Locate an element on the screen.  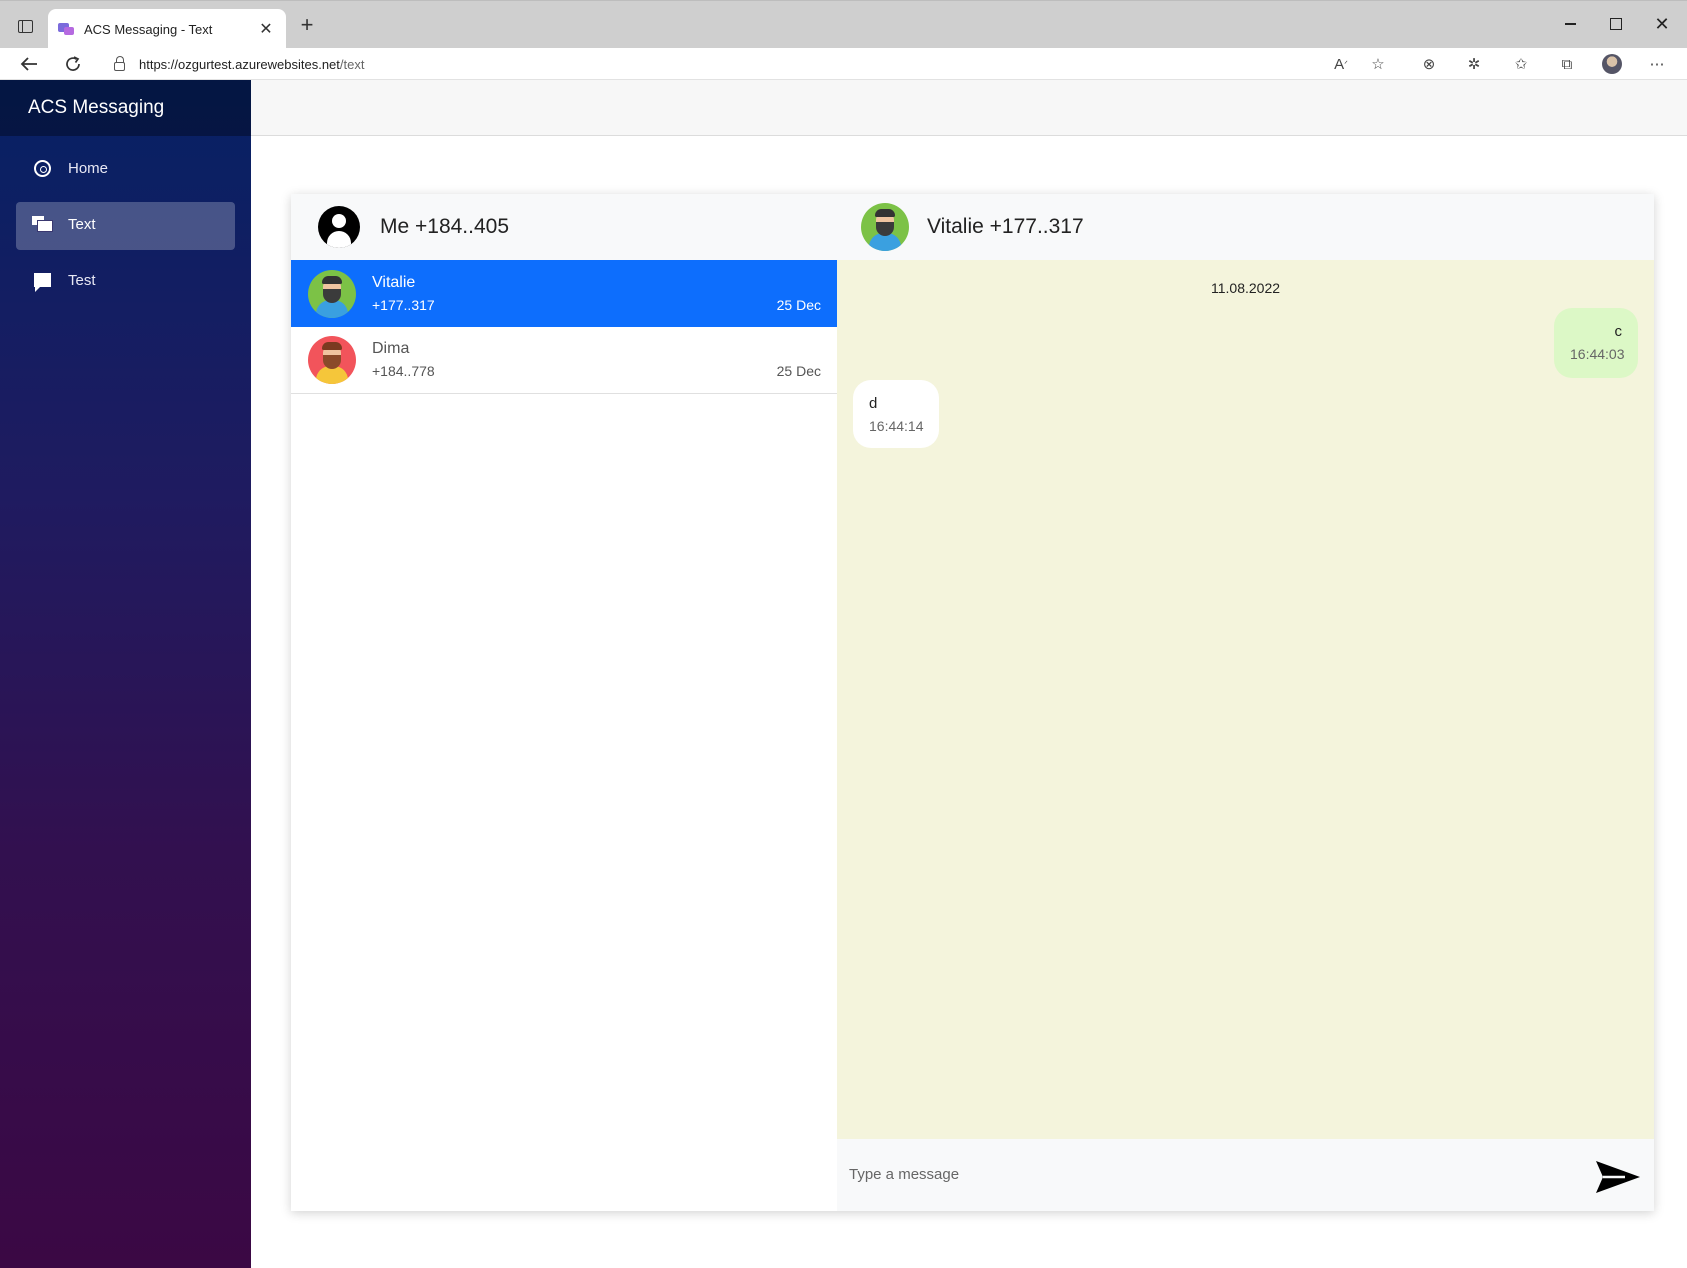
lock-icon is located at coordinates (119, 63).